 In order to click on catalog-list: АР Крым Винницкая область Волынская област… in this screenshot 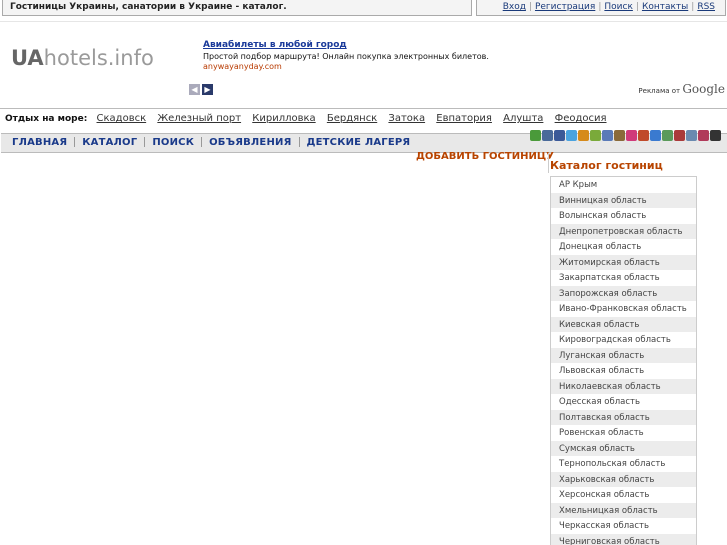, I will do `click(623, 360)`.